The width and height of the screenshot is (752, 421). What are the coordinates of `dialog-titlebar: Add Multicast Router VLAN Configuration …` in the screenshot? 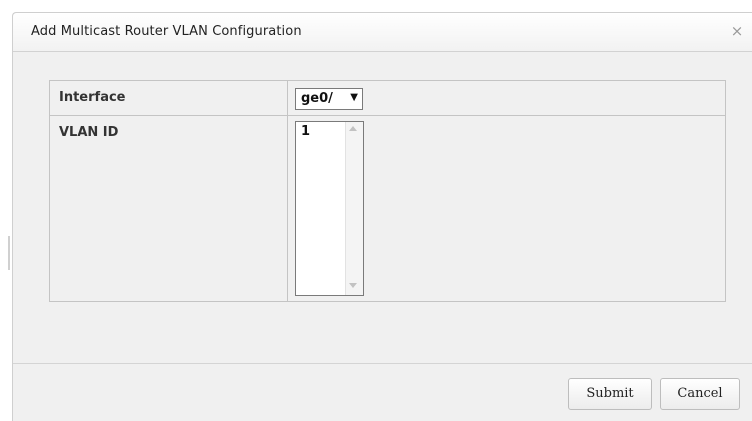 It's located at (382, 32).